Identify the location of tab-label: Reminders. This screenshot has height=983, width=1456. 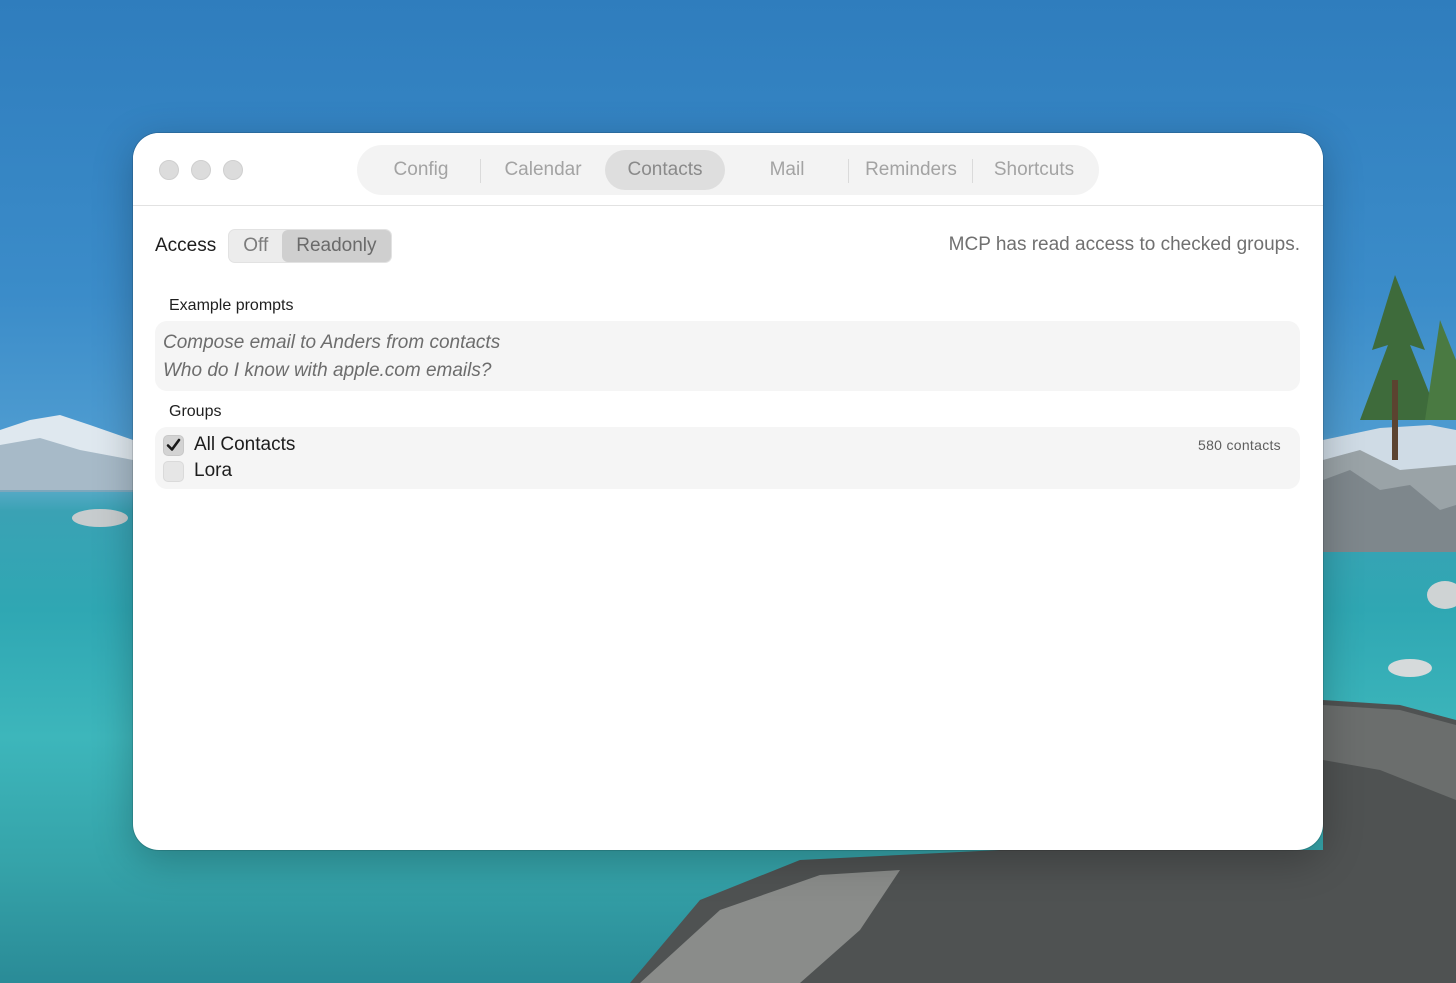
(911, 169).